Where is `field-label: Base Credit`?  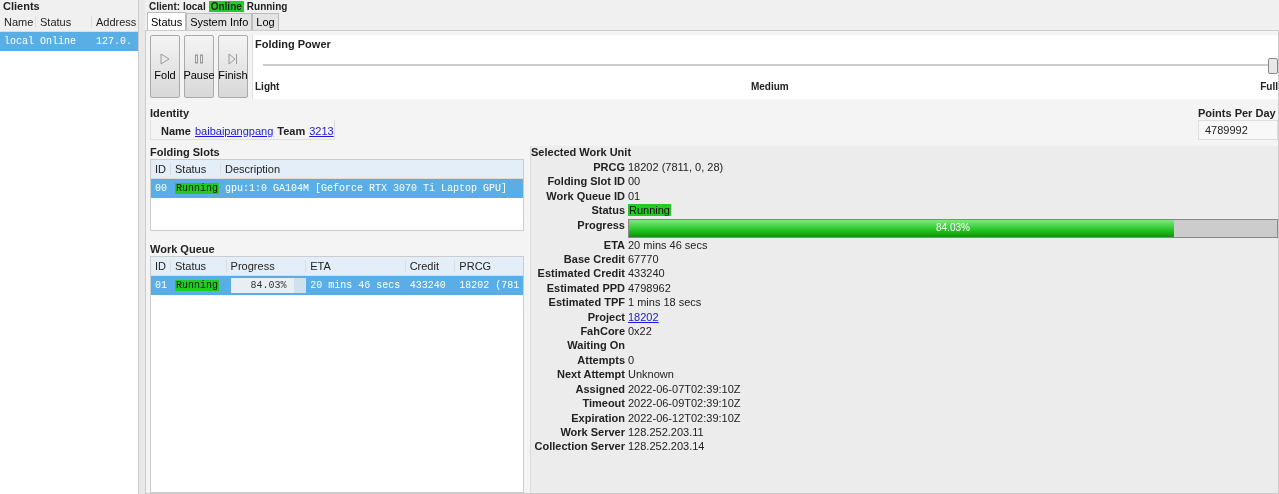 field-label: Base Credit is located at coordinates (593, 260).